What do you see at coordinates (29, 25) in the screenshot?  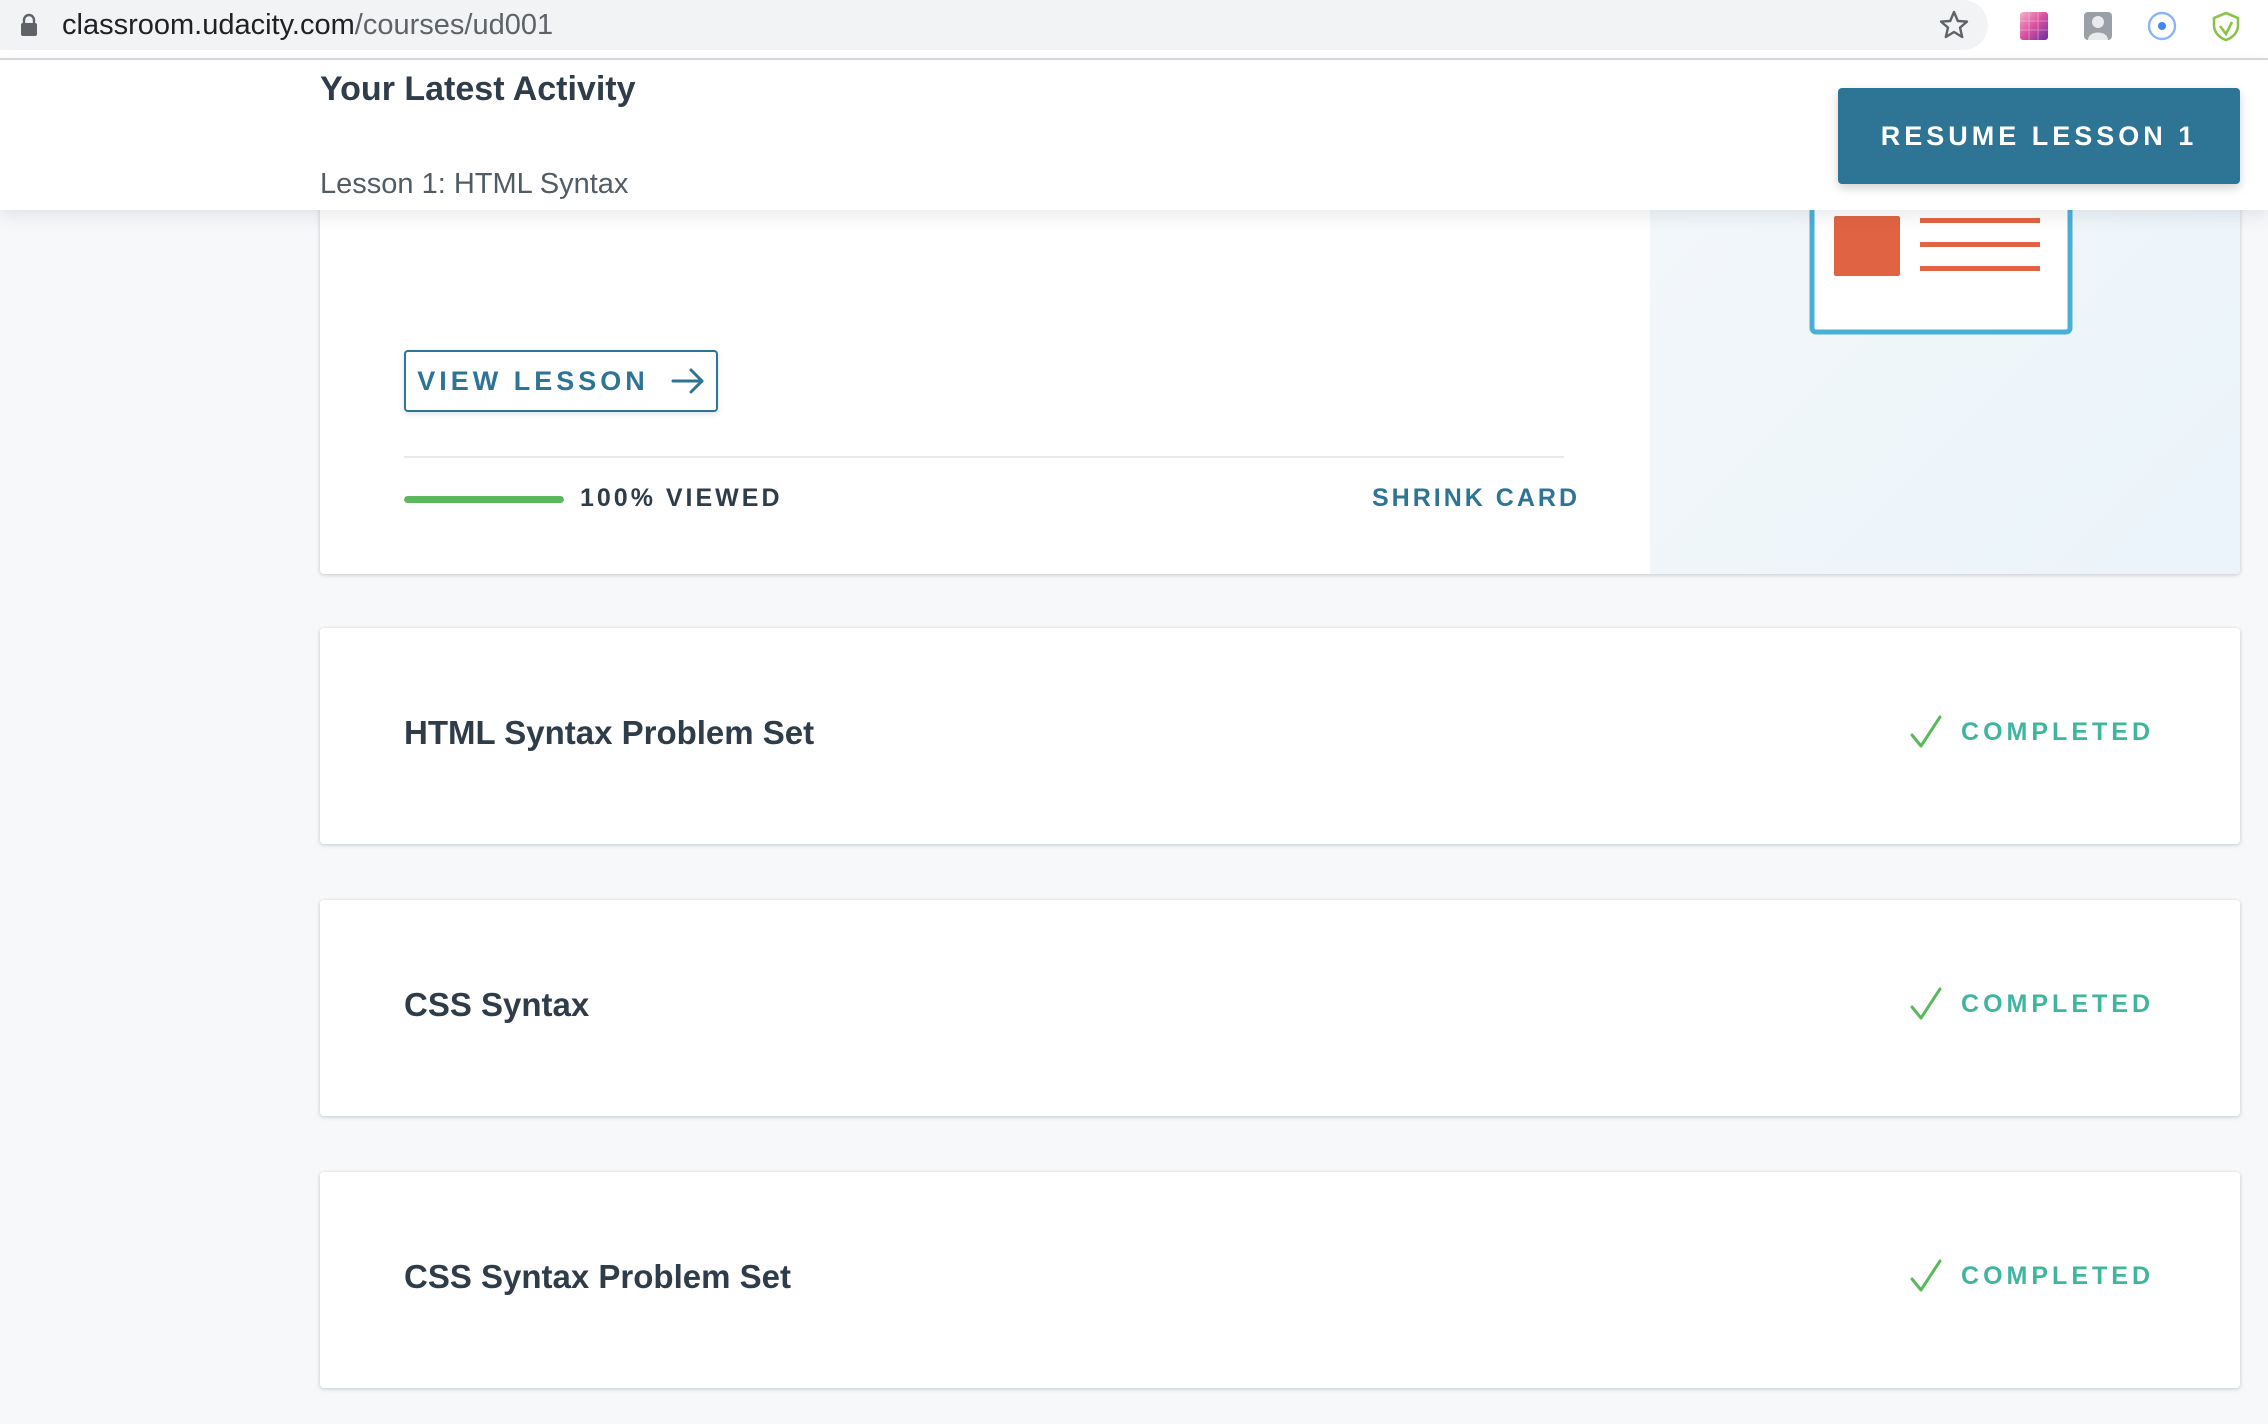 I see `lock-icon` at bounding box center [29, 25].